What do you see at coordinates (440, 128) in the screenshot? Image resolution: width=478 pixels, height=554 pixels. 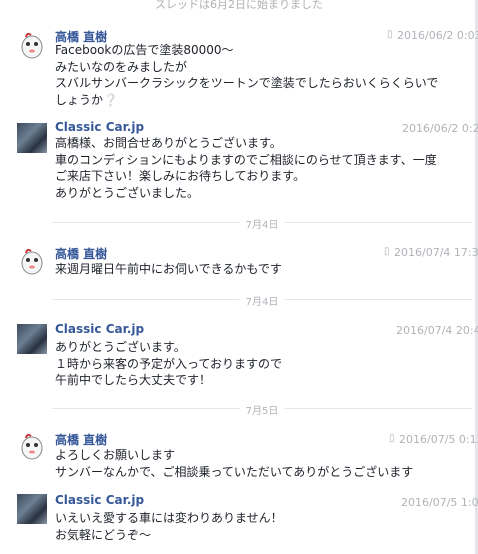 I see `message-timestamp: 2016/06/2 0:23` at bounding box center [440, 128].